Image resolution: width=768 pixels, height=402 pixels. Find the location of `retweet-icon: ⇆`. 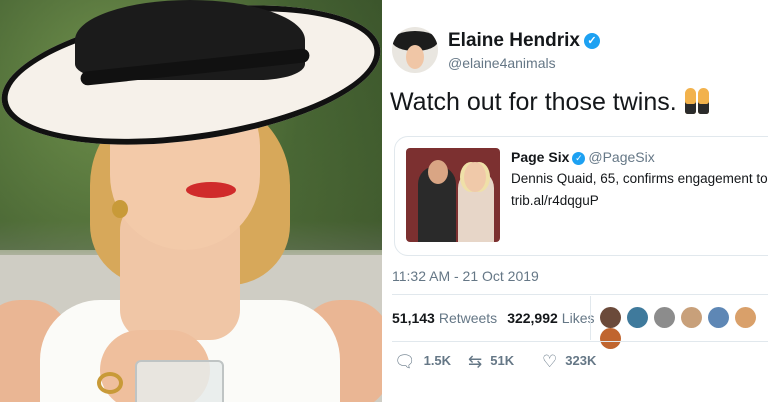

retweet-icon: ⇆ is located at coordinates (475, 361).